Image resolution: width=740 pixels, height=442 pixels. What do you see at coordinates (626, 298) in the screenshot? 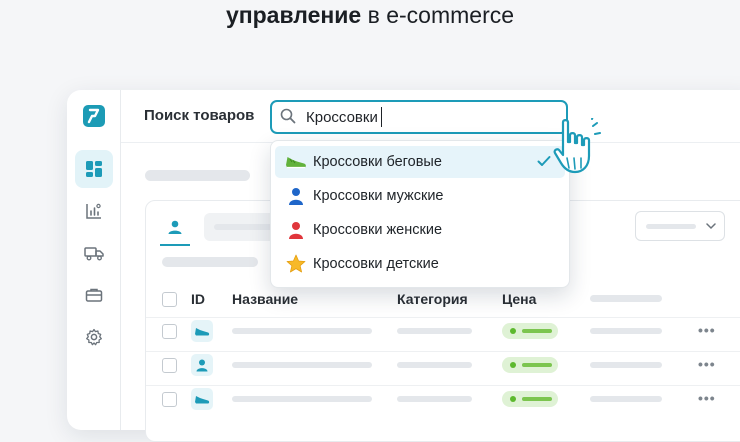
I see `column-header-placeholder` at bounding box center [626, 298].